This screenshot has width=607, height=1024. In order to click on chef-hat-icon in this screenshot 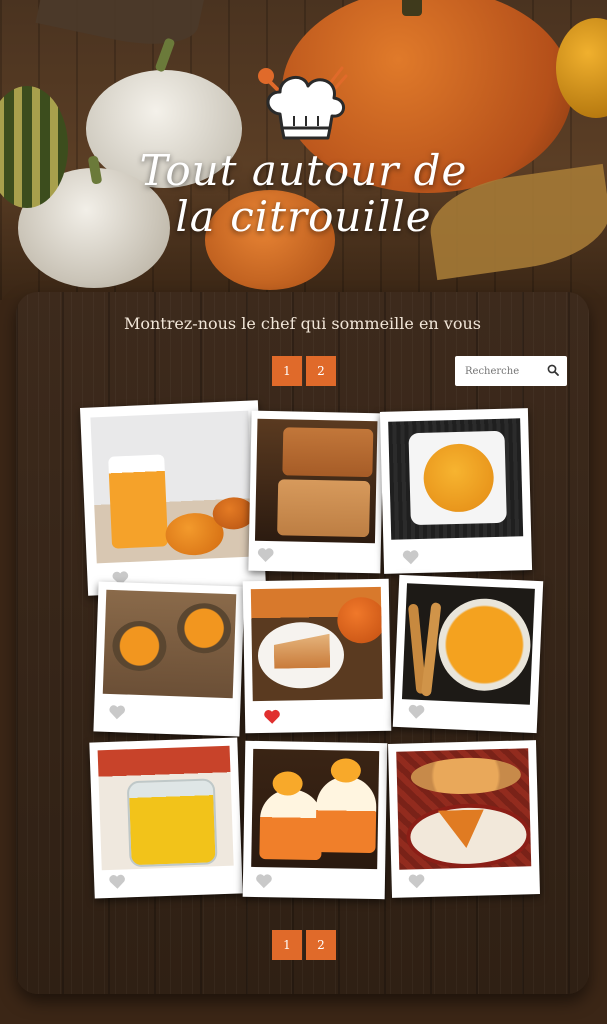, I will do `click(303, 103)`.